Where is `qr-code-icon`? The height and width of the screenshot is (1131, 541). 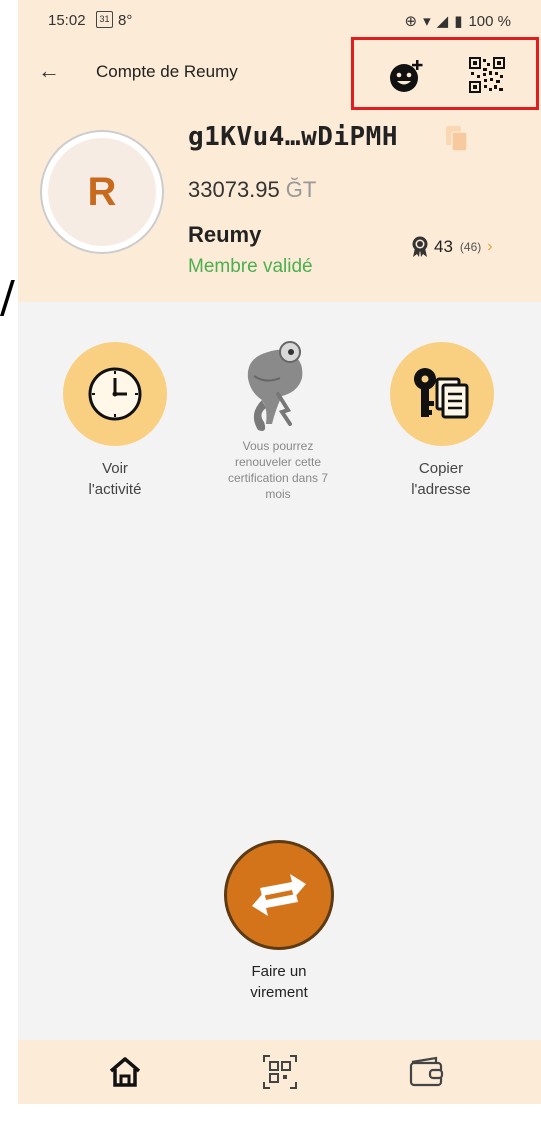
qr-code-icon is located at coordinates (487, 75).